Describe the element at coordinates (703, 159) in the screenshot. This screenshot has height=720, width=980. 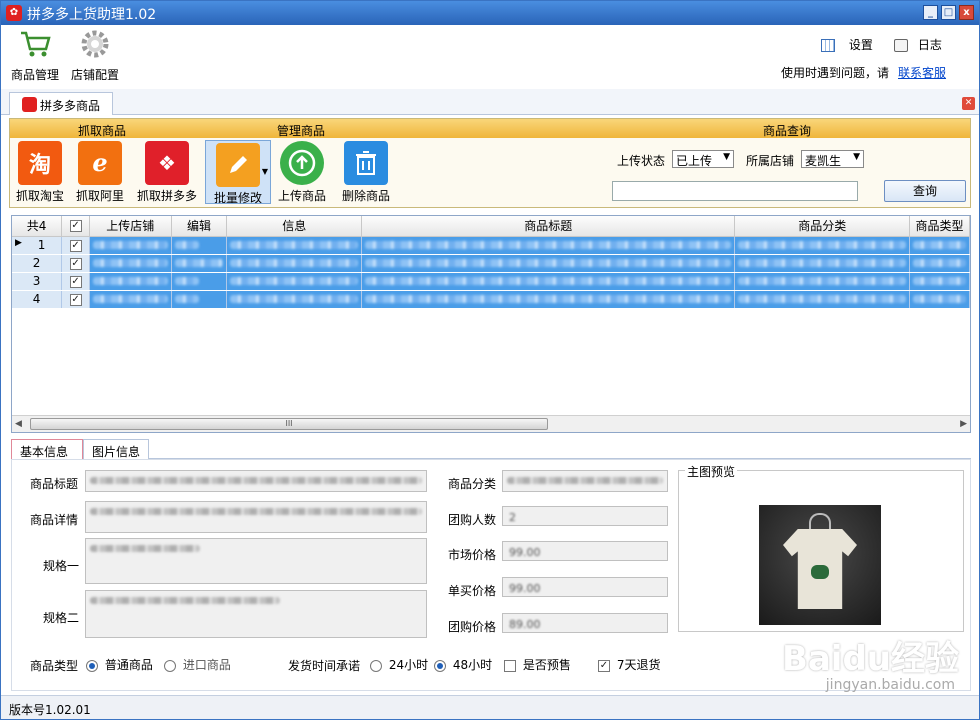
I see `upload-status-select: 已上传 ▼` at that location.